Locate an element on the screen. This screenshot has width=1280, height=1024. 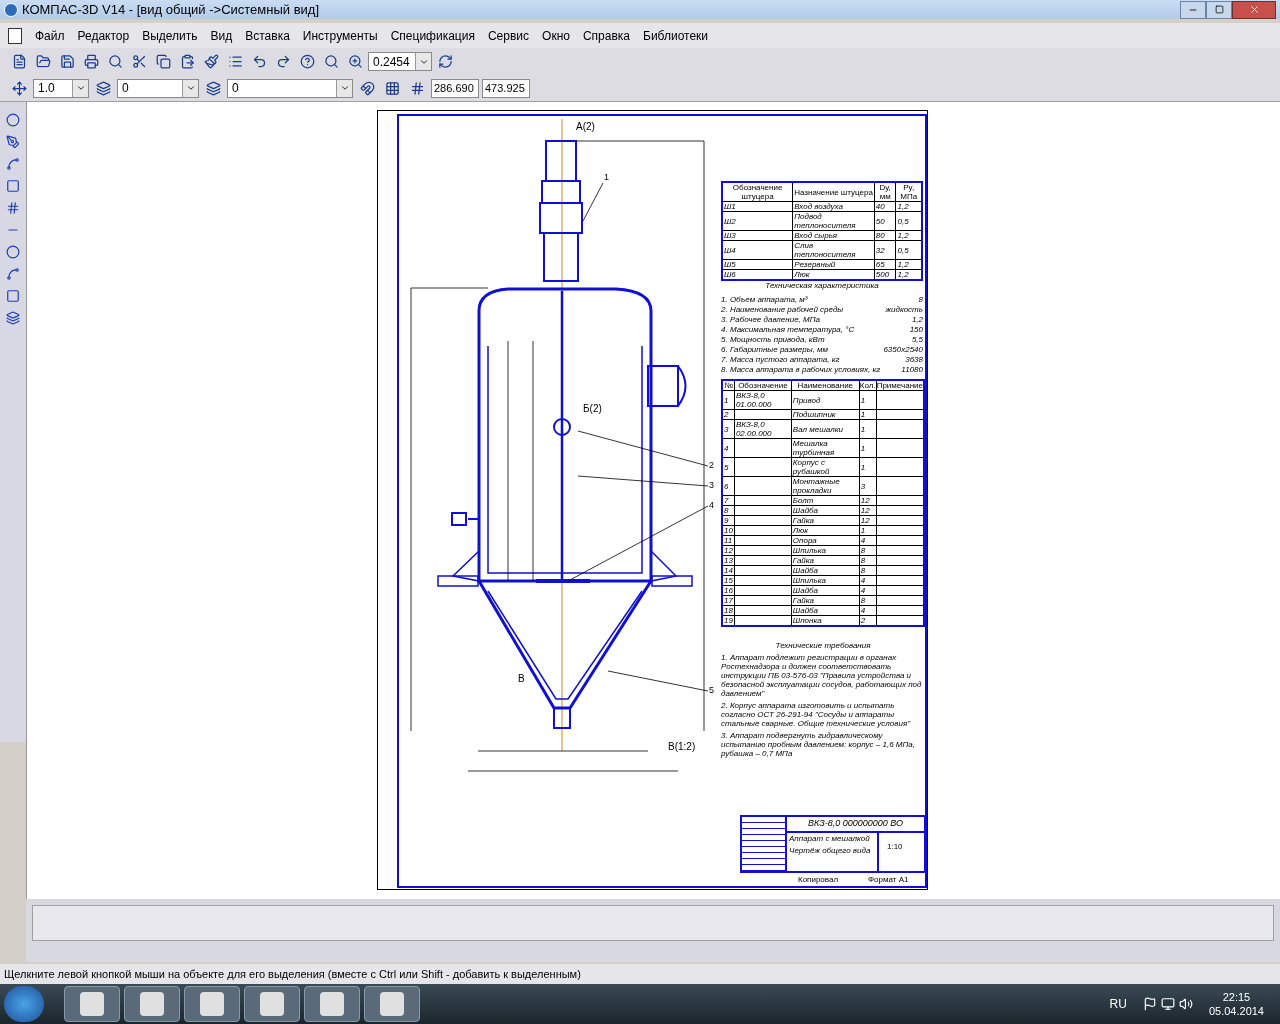
characteristic-value: 150 is located at coordinates (916, 330).